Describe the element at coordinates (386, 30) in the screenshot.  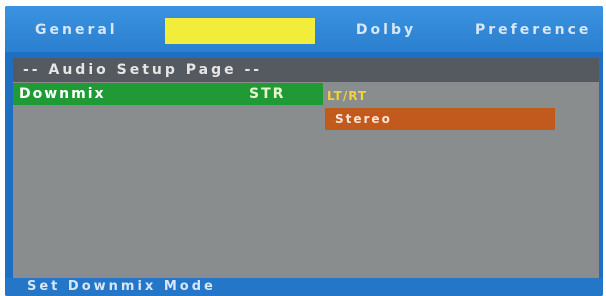
I see `tab-dolby: Dolby` at that location.